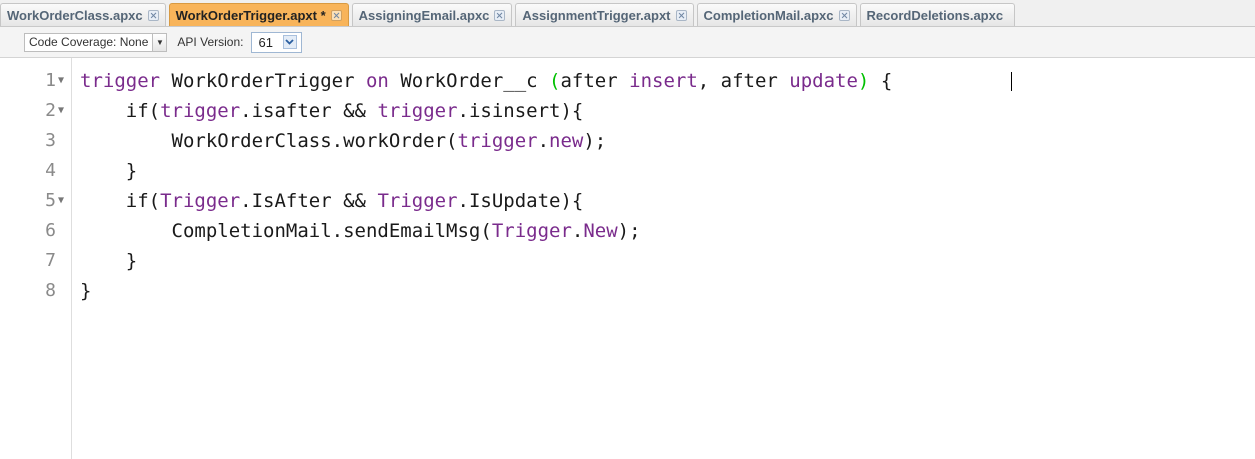 The width and height of the screenshot is (1255, 459). What do you see at coordinates (50, 230) in the screenshot?
I see `line-number: 6` at bounding box center [50, 230].